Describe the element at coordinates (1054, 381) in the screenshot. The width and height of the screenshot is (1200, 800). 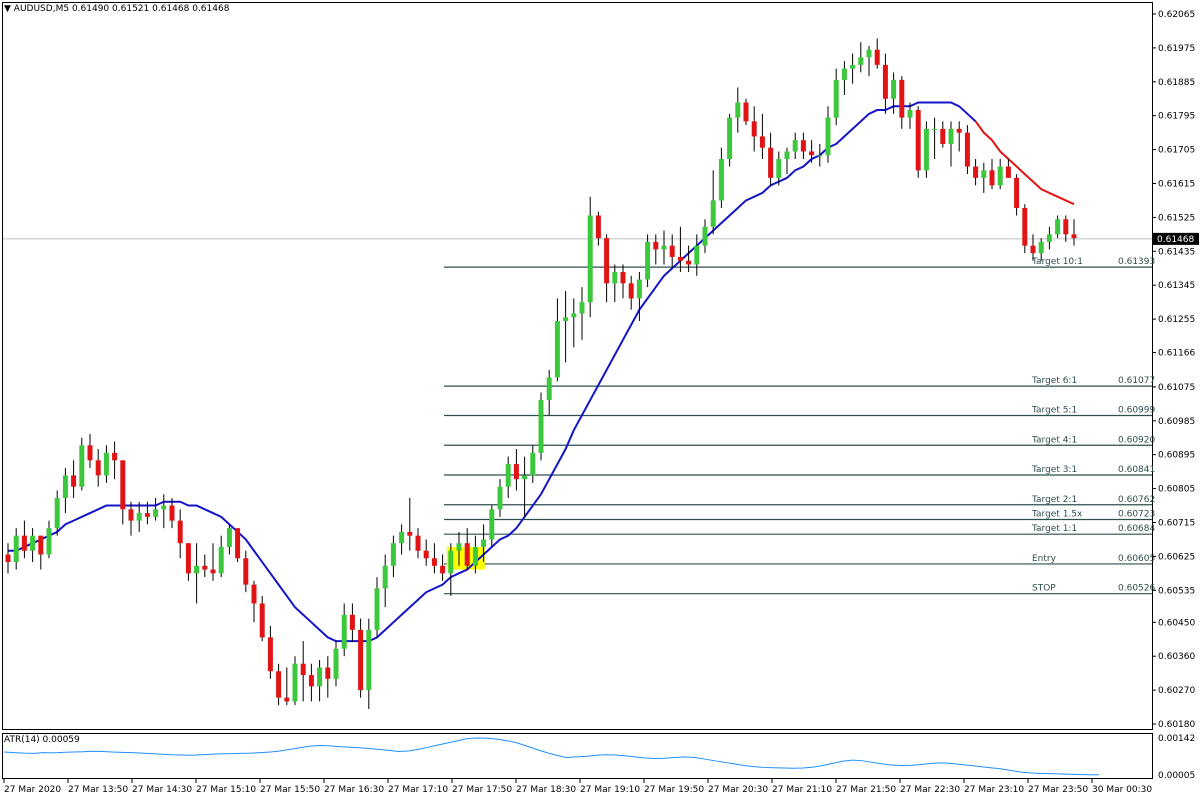
I see `level-label: Target 6:1` at that location.